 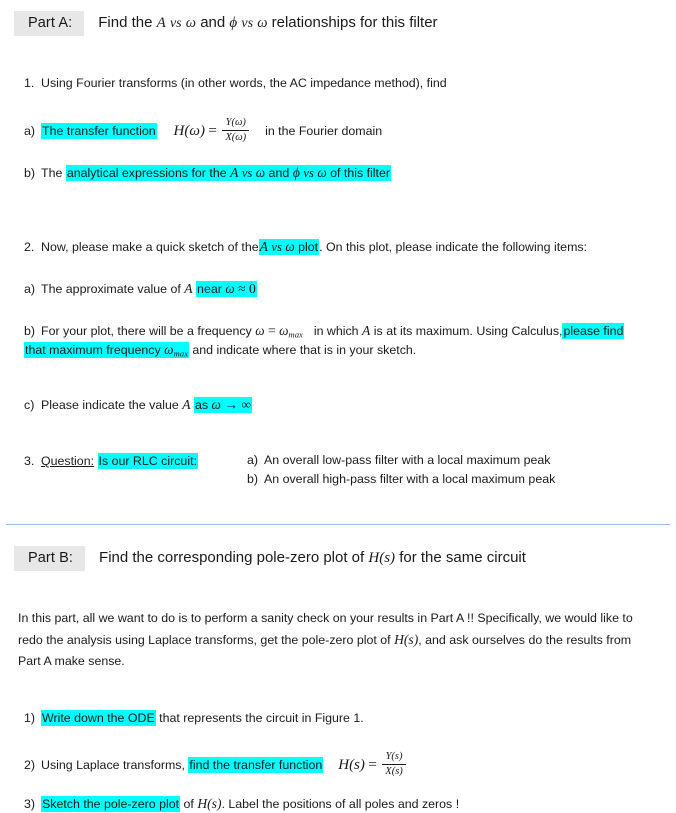 I want to click on fraction-numerator-omega: Y(ω), so click(x=235, y=122).